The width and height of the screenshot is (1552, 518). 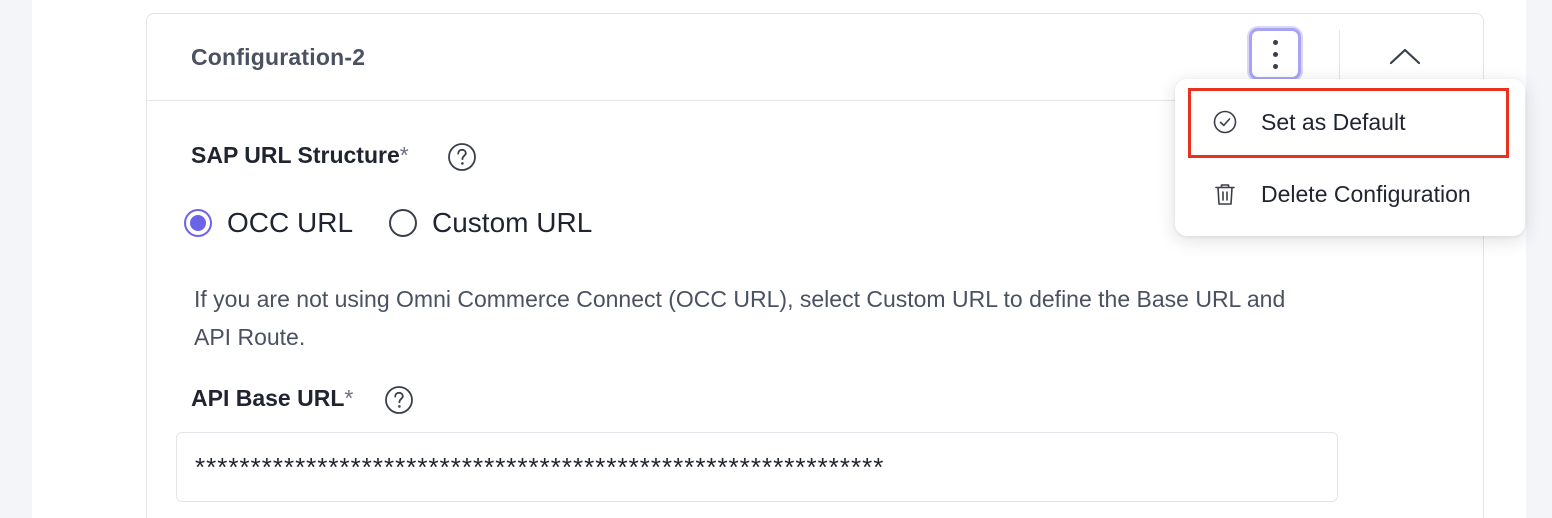 I want to click on trash-icon, so click(x=1225, y=194).